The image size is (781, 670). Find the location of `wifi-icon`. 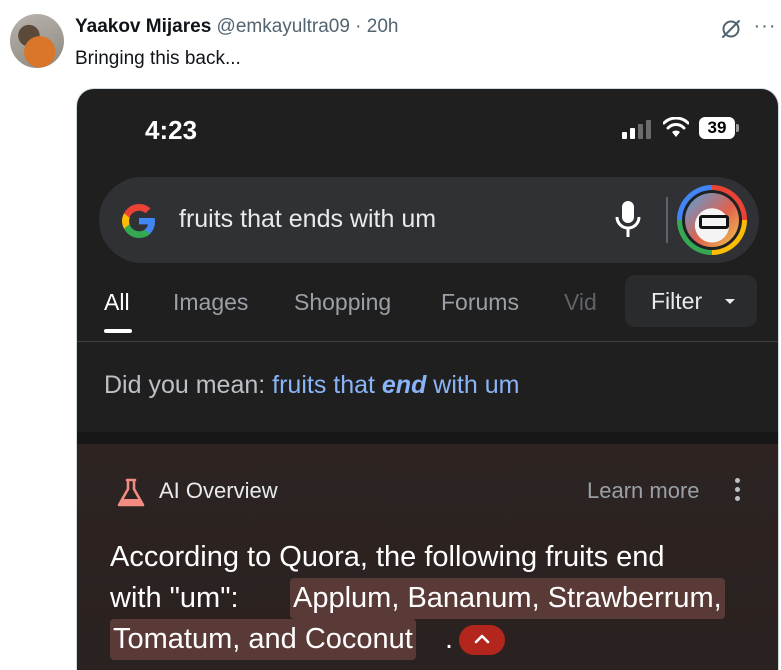

wifi-icon is located at coordinates (676, 127).